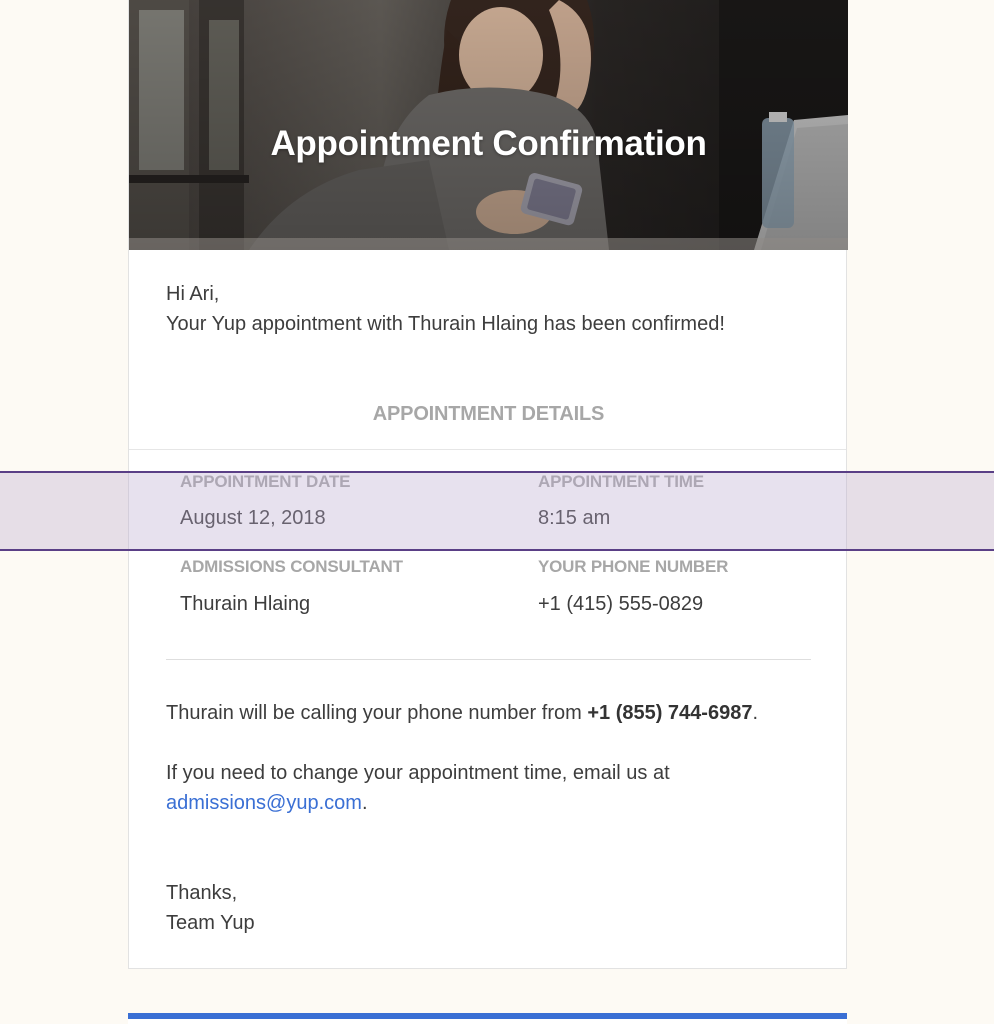 This screenshot has height=1024, width=994. I want to click on signoff-thanks: Thanks,, so click(202, 893).